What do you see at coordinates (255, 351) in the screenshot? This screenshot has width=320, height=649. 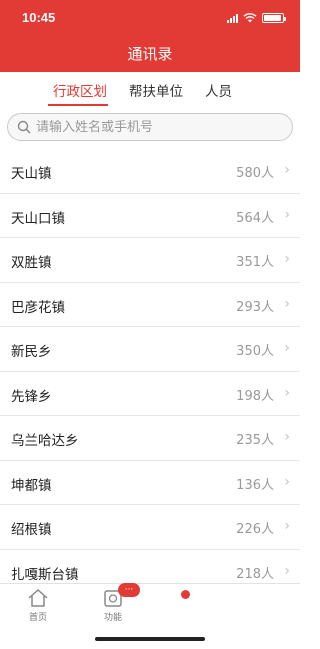 I see `item-count: 350人` at bounding box center [255, 351].